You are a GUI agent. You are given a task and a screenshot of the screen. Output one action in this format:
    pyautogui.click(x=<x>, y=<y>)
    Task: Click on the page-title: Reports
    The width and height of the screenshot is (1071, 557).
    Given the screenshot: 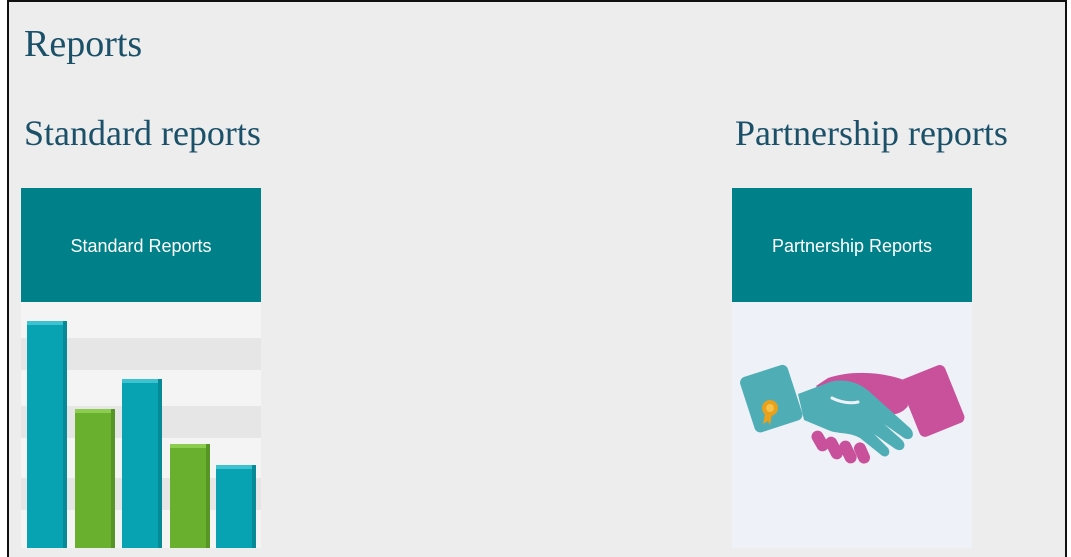 What is the action you would take?
    pyautogui.click(x=83, y=44)
    